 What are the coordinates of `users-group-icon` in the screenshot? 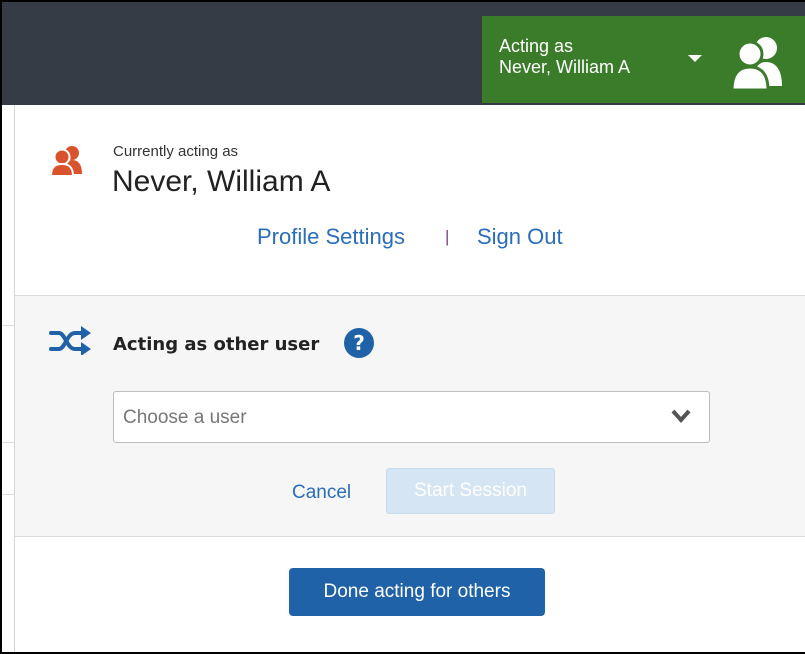 It's located at (756, 64).